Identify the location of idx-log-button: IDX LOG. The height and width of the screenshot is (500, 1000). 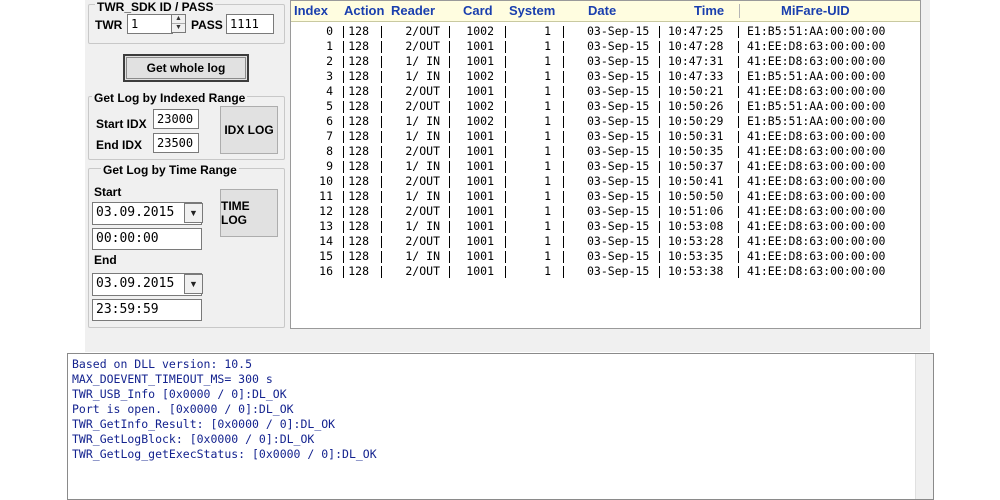
(249, 130).